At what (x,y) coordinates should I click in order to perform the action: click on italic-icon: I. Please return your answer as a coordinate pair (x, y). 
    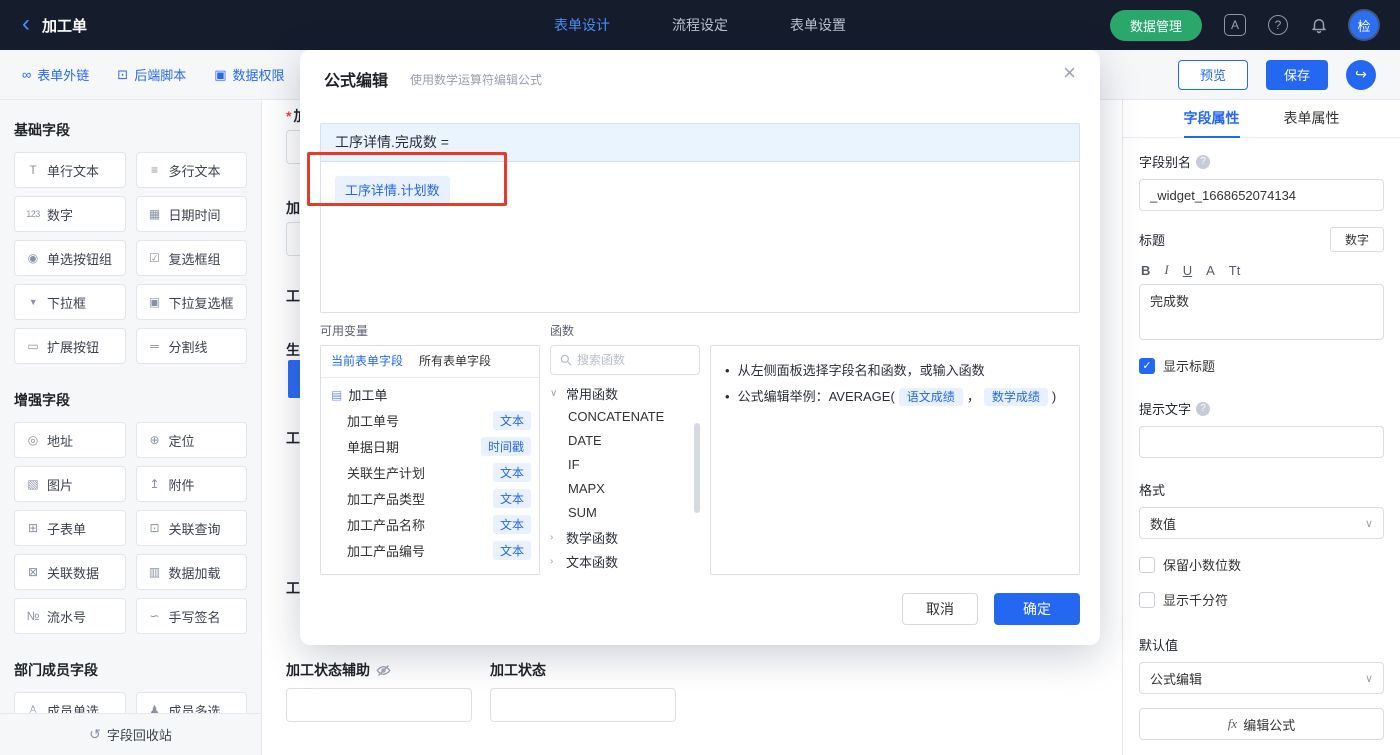
    Looking at the image, I should click on (1166, 270).